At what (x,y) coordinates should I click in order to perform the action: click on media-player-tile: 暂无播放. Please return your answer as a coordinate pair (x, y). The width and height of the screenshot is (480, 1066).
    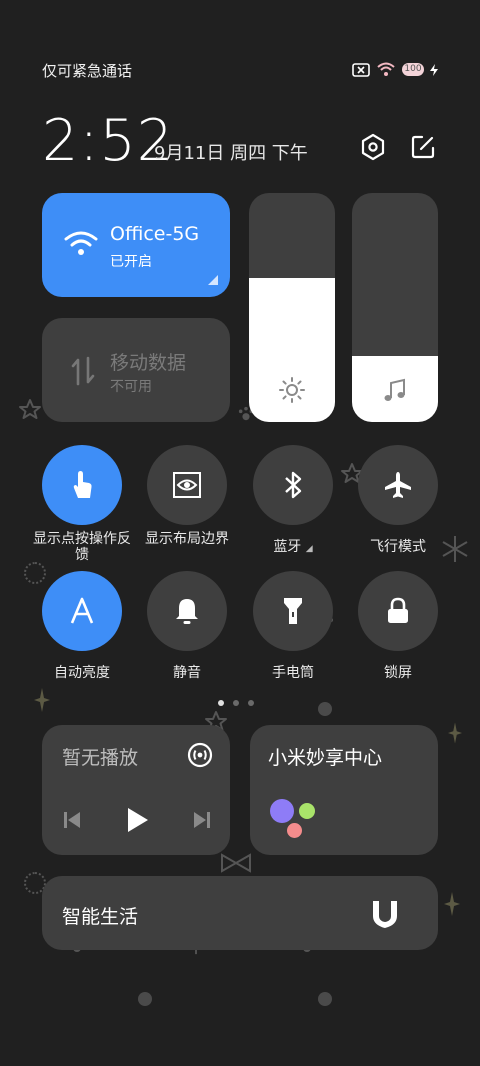
    Looking at the image, I should click on (136, 790).